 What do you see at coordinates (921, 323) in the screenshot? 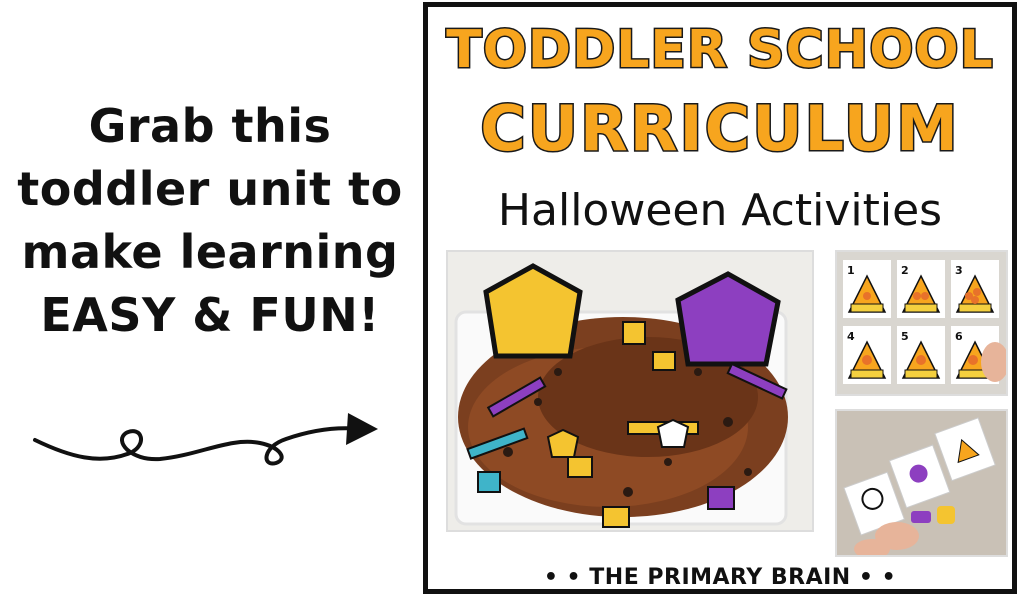
I see `candy-corn-counting-photo: 1 2 3 4 5 6` at bounding box center [921, 323].